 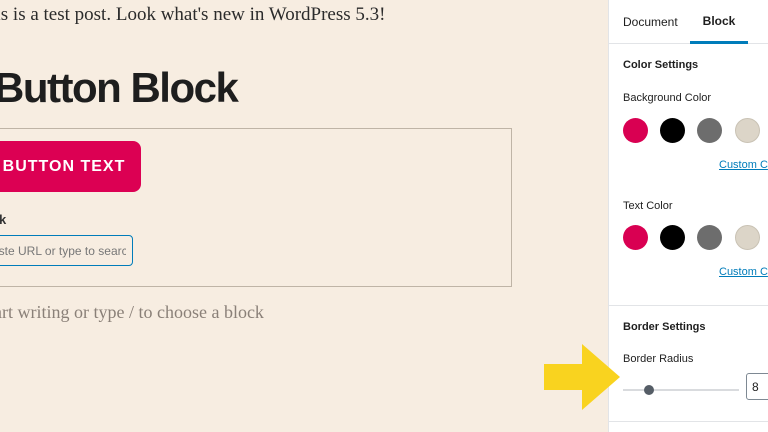 I want to click on link-label: nk, so click(x=3, y=219).